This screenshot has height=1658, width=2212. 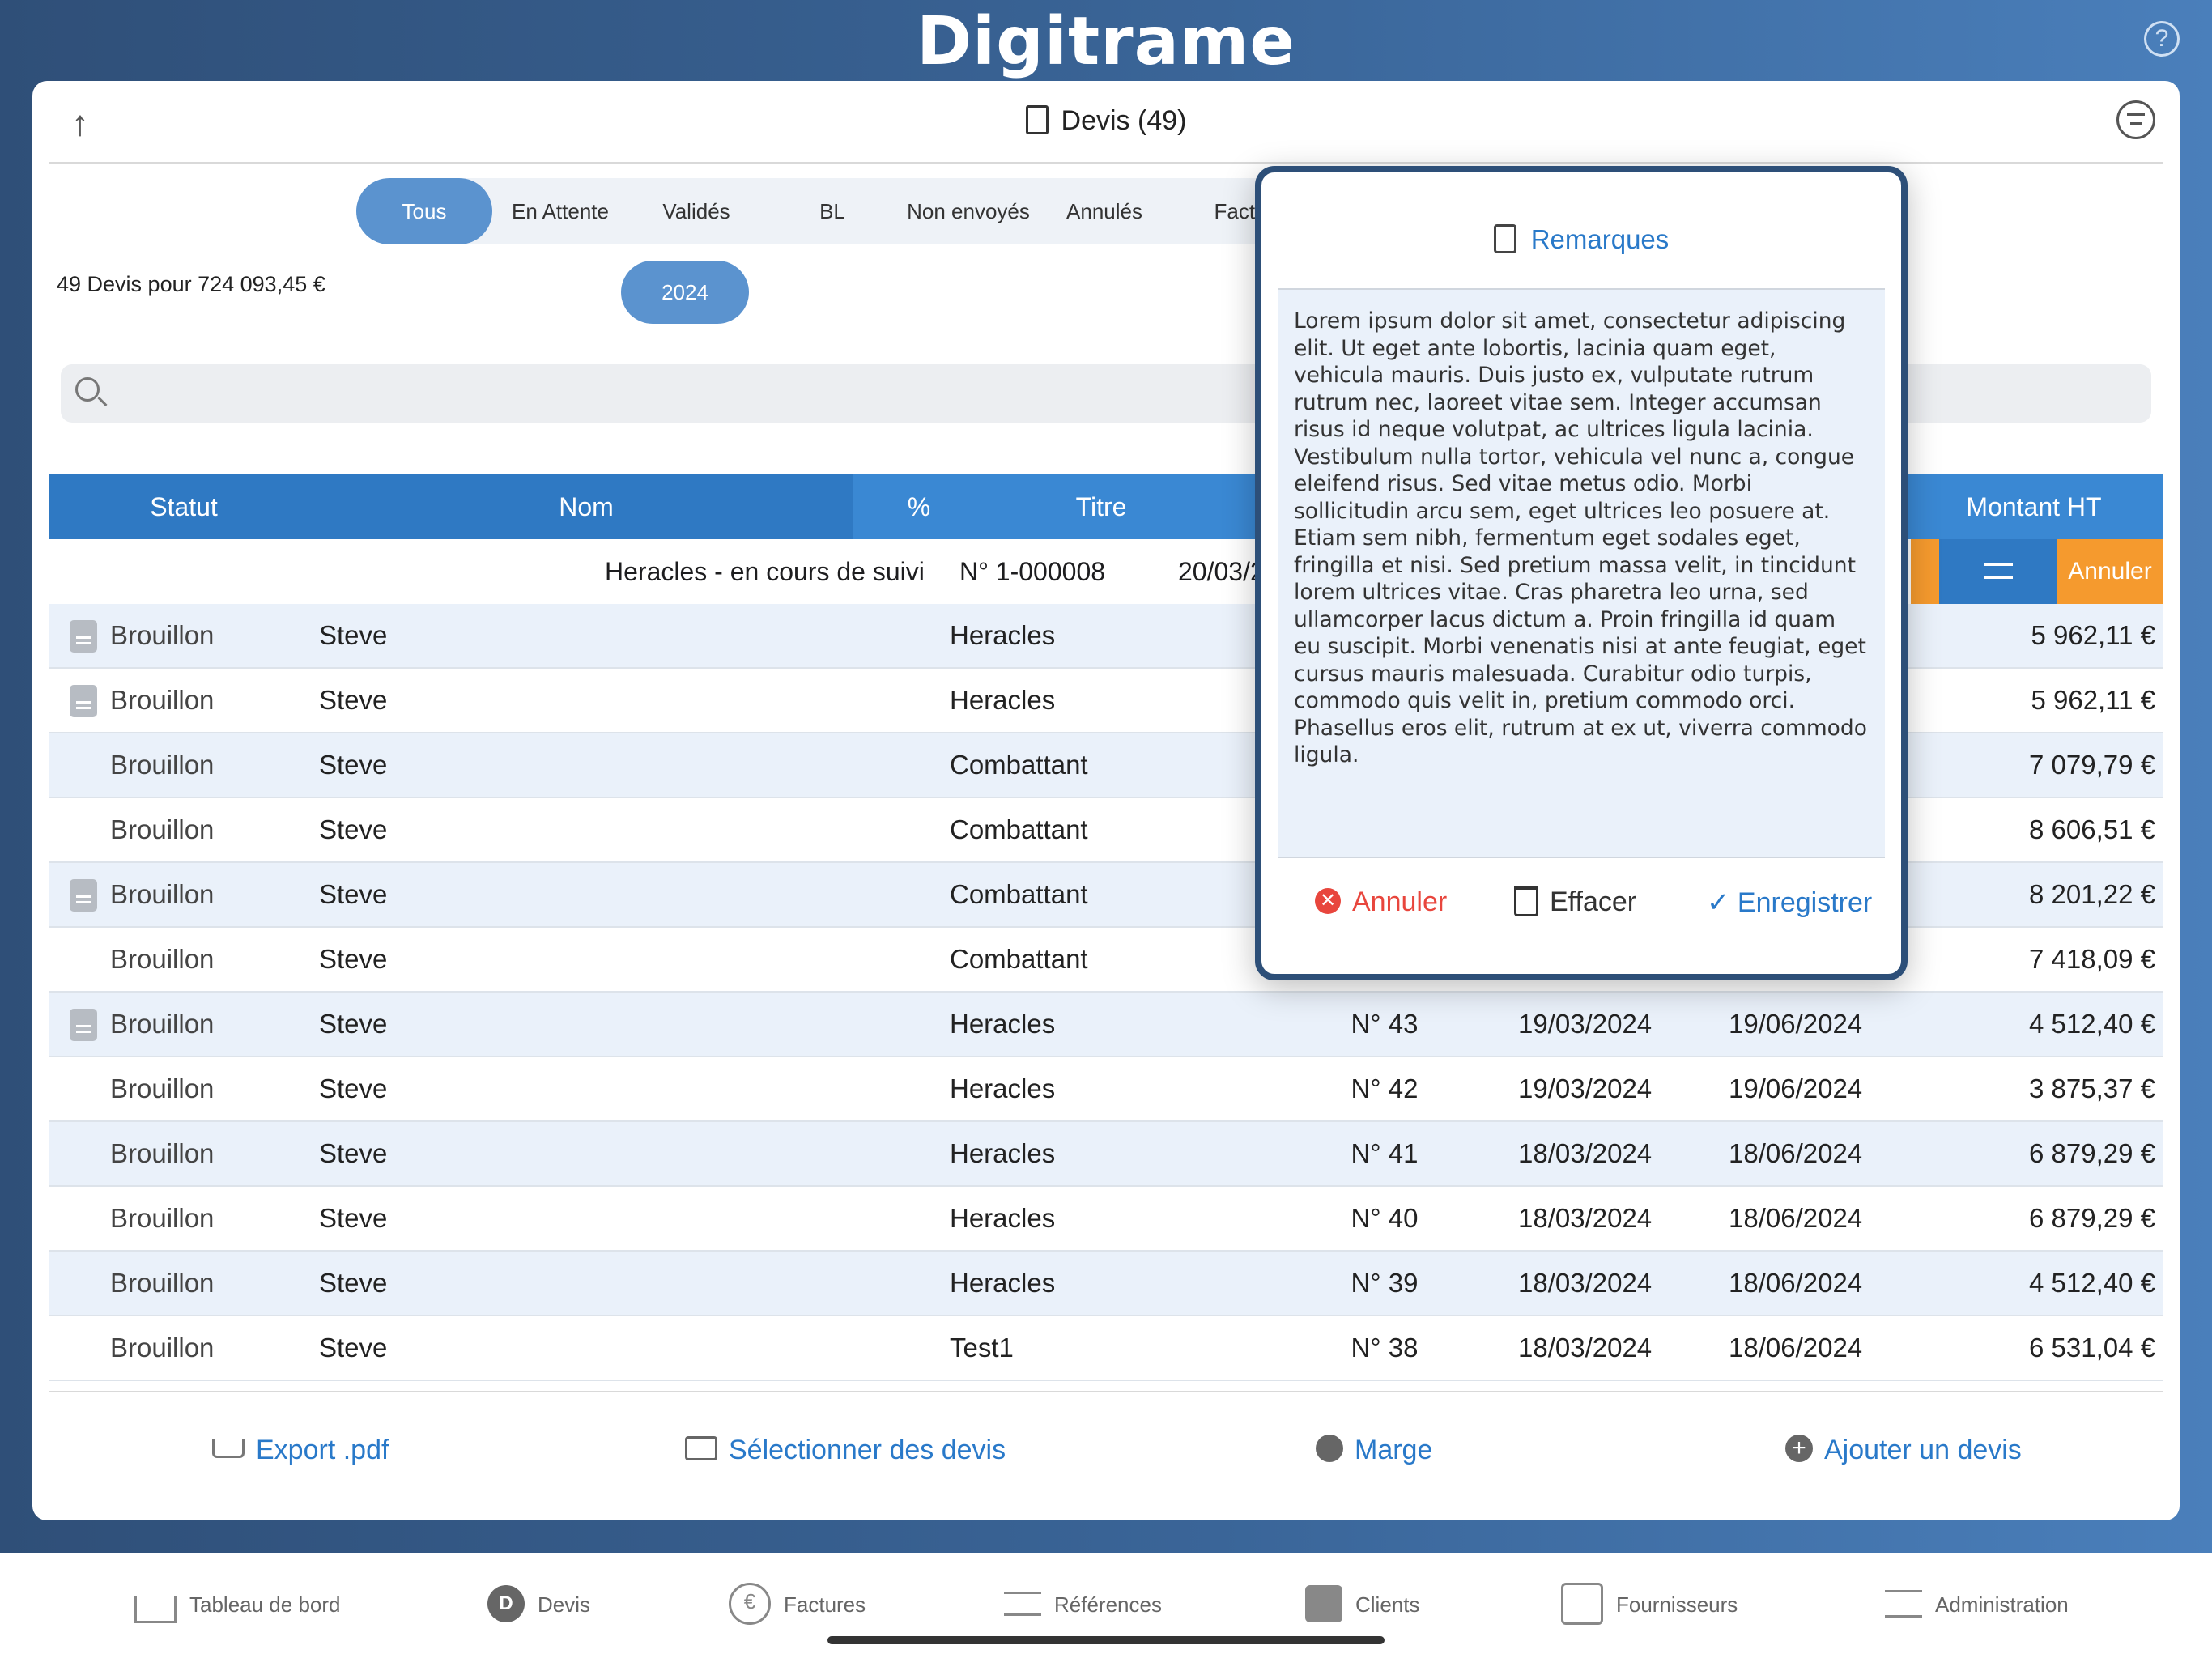 I want to click on tab-devis: D Devis, so click(x=539, y=1604).